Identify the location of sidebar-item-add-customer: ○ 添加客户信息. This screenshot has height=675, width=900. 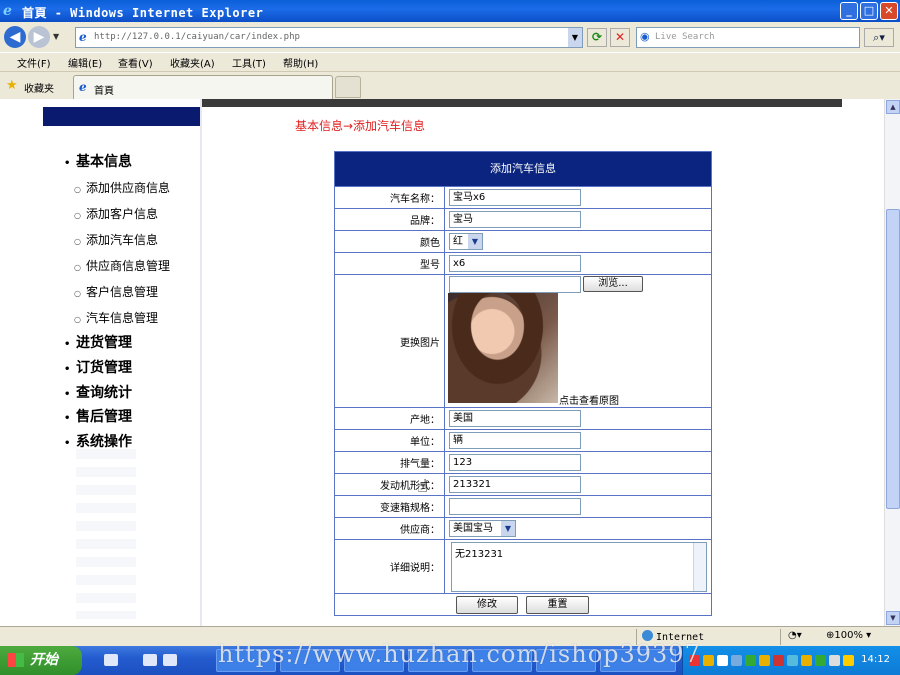
(116, 213).